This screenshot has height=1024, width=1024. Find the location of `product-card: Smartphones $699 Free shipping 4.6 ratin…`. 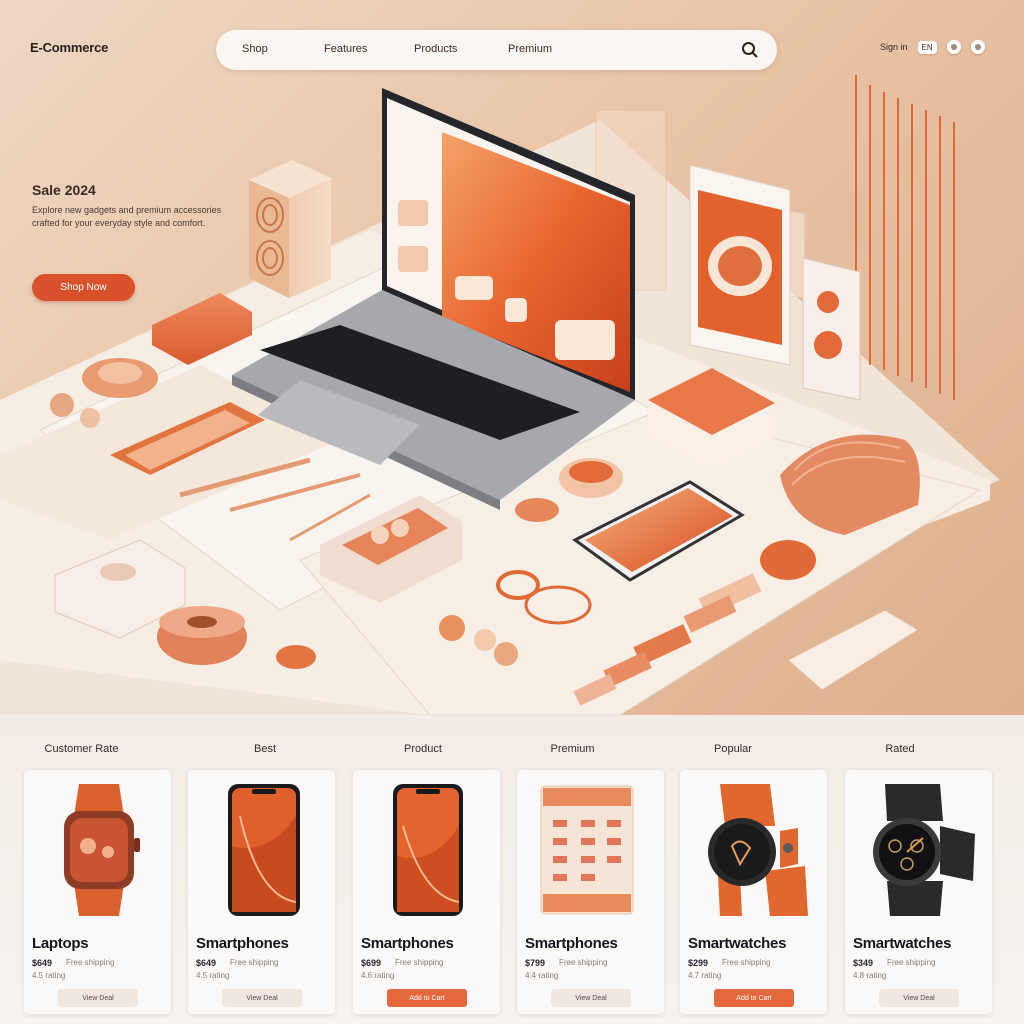

product-card: Smartphones $699 Free shipping 4.6 ratin… is located at coordinates (426, 892).